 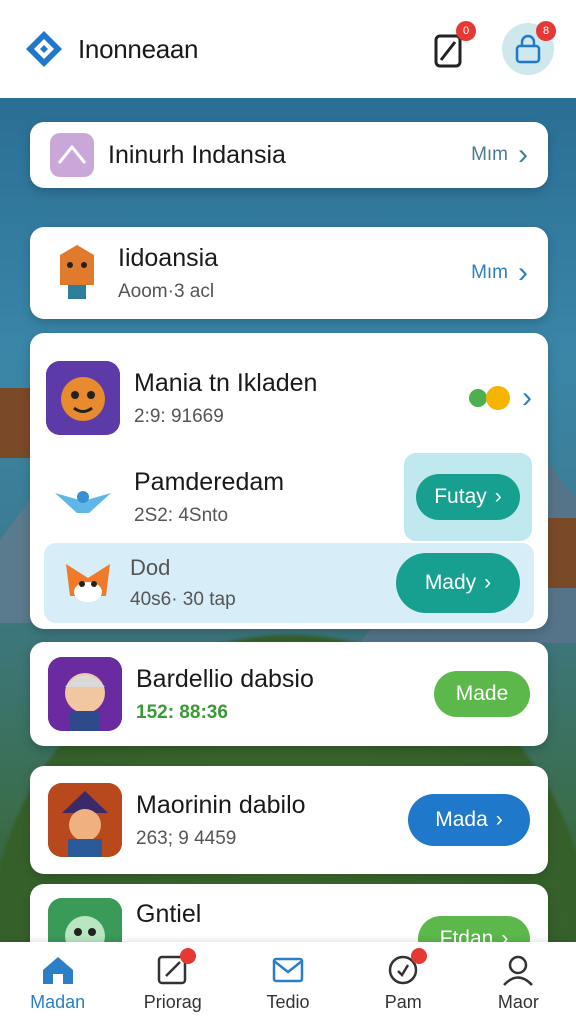 I want to click on game-card: Maorinin dabilo 263; 9 4459 Mada ›, so click(x=289, y=820).